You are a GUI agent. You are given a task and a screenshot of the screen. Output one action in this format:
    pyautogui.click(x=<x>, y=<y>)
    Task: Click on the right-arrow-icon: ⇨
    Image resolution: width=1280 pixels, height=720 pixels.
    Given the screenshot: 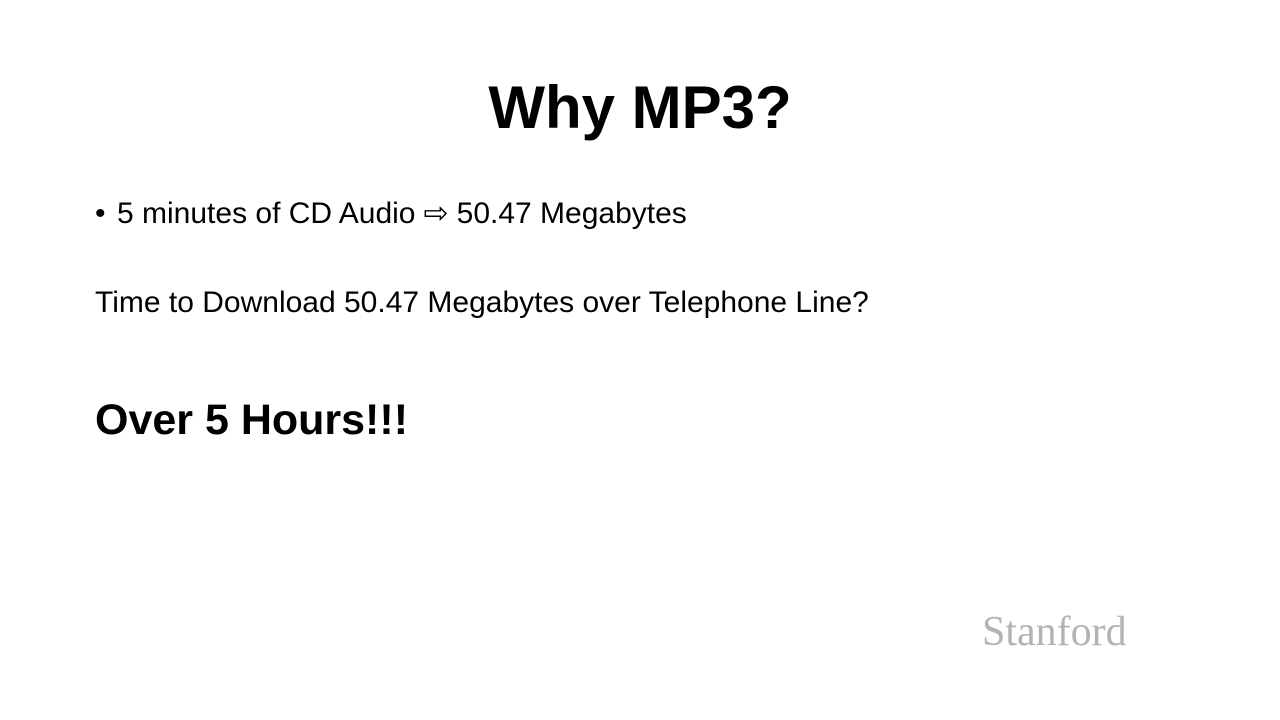 What is the action you would take?
    pyautogui.click(x=436, y=213)
    